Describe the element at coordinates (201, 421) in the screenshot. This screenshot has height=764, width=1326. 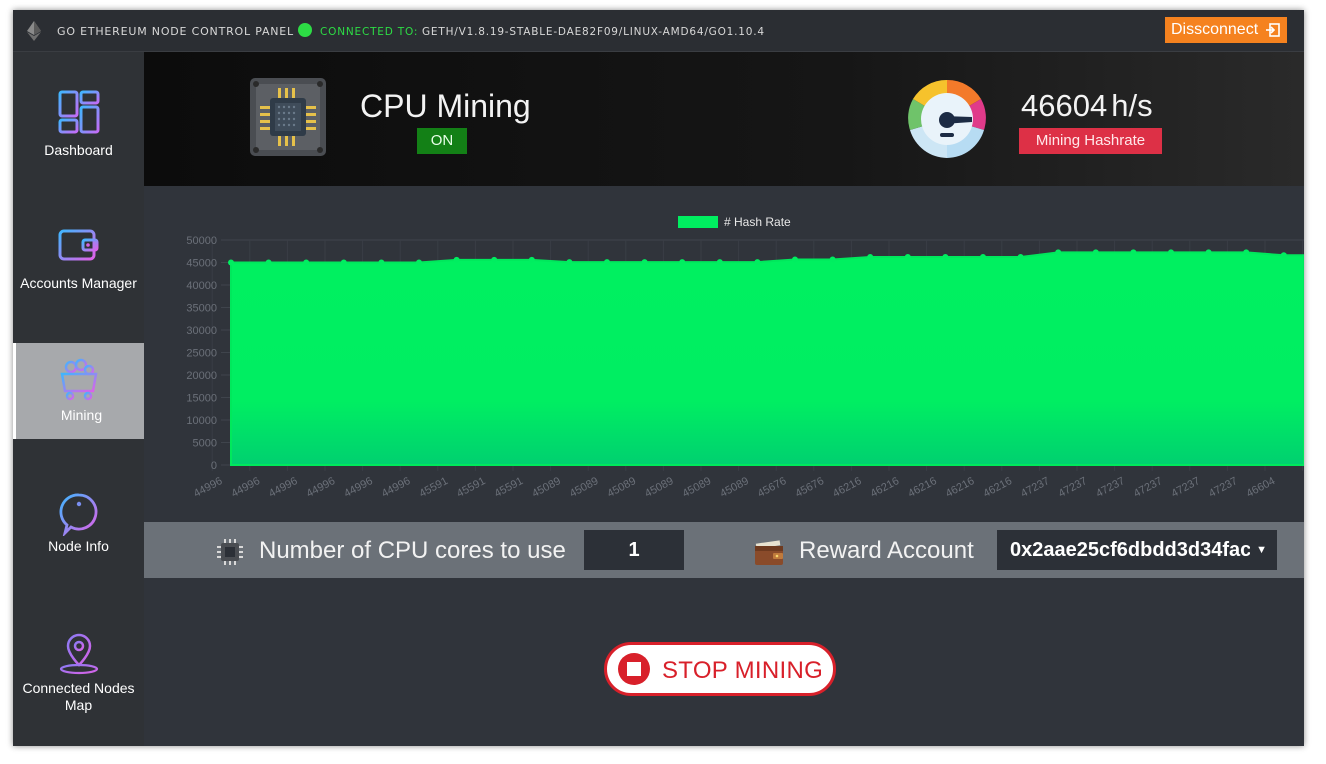
I see `y-tick-label: 10000` at that location.